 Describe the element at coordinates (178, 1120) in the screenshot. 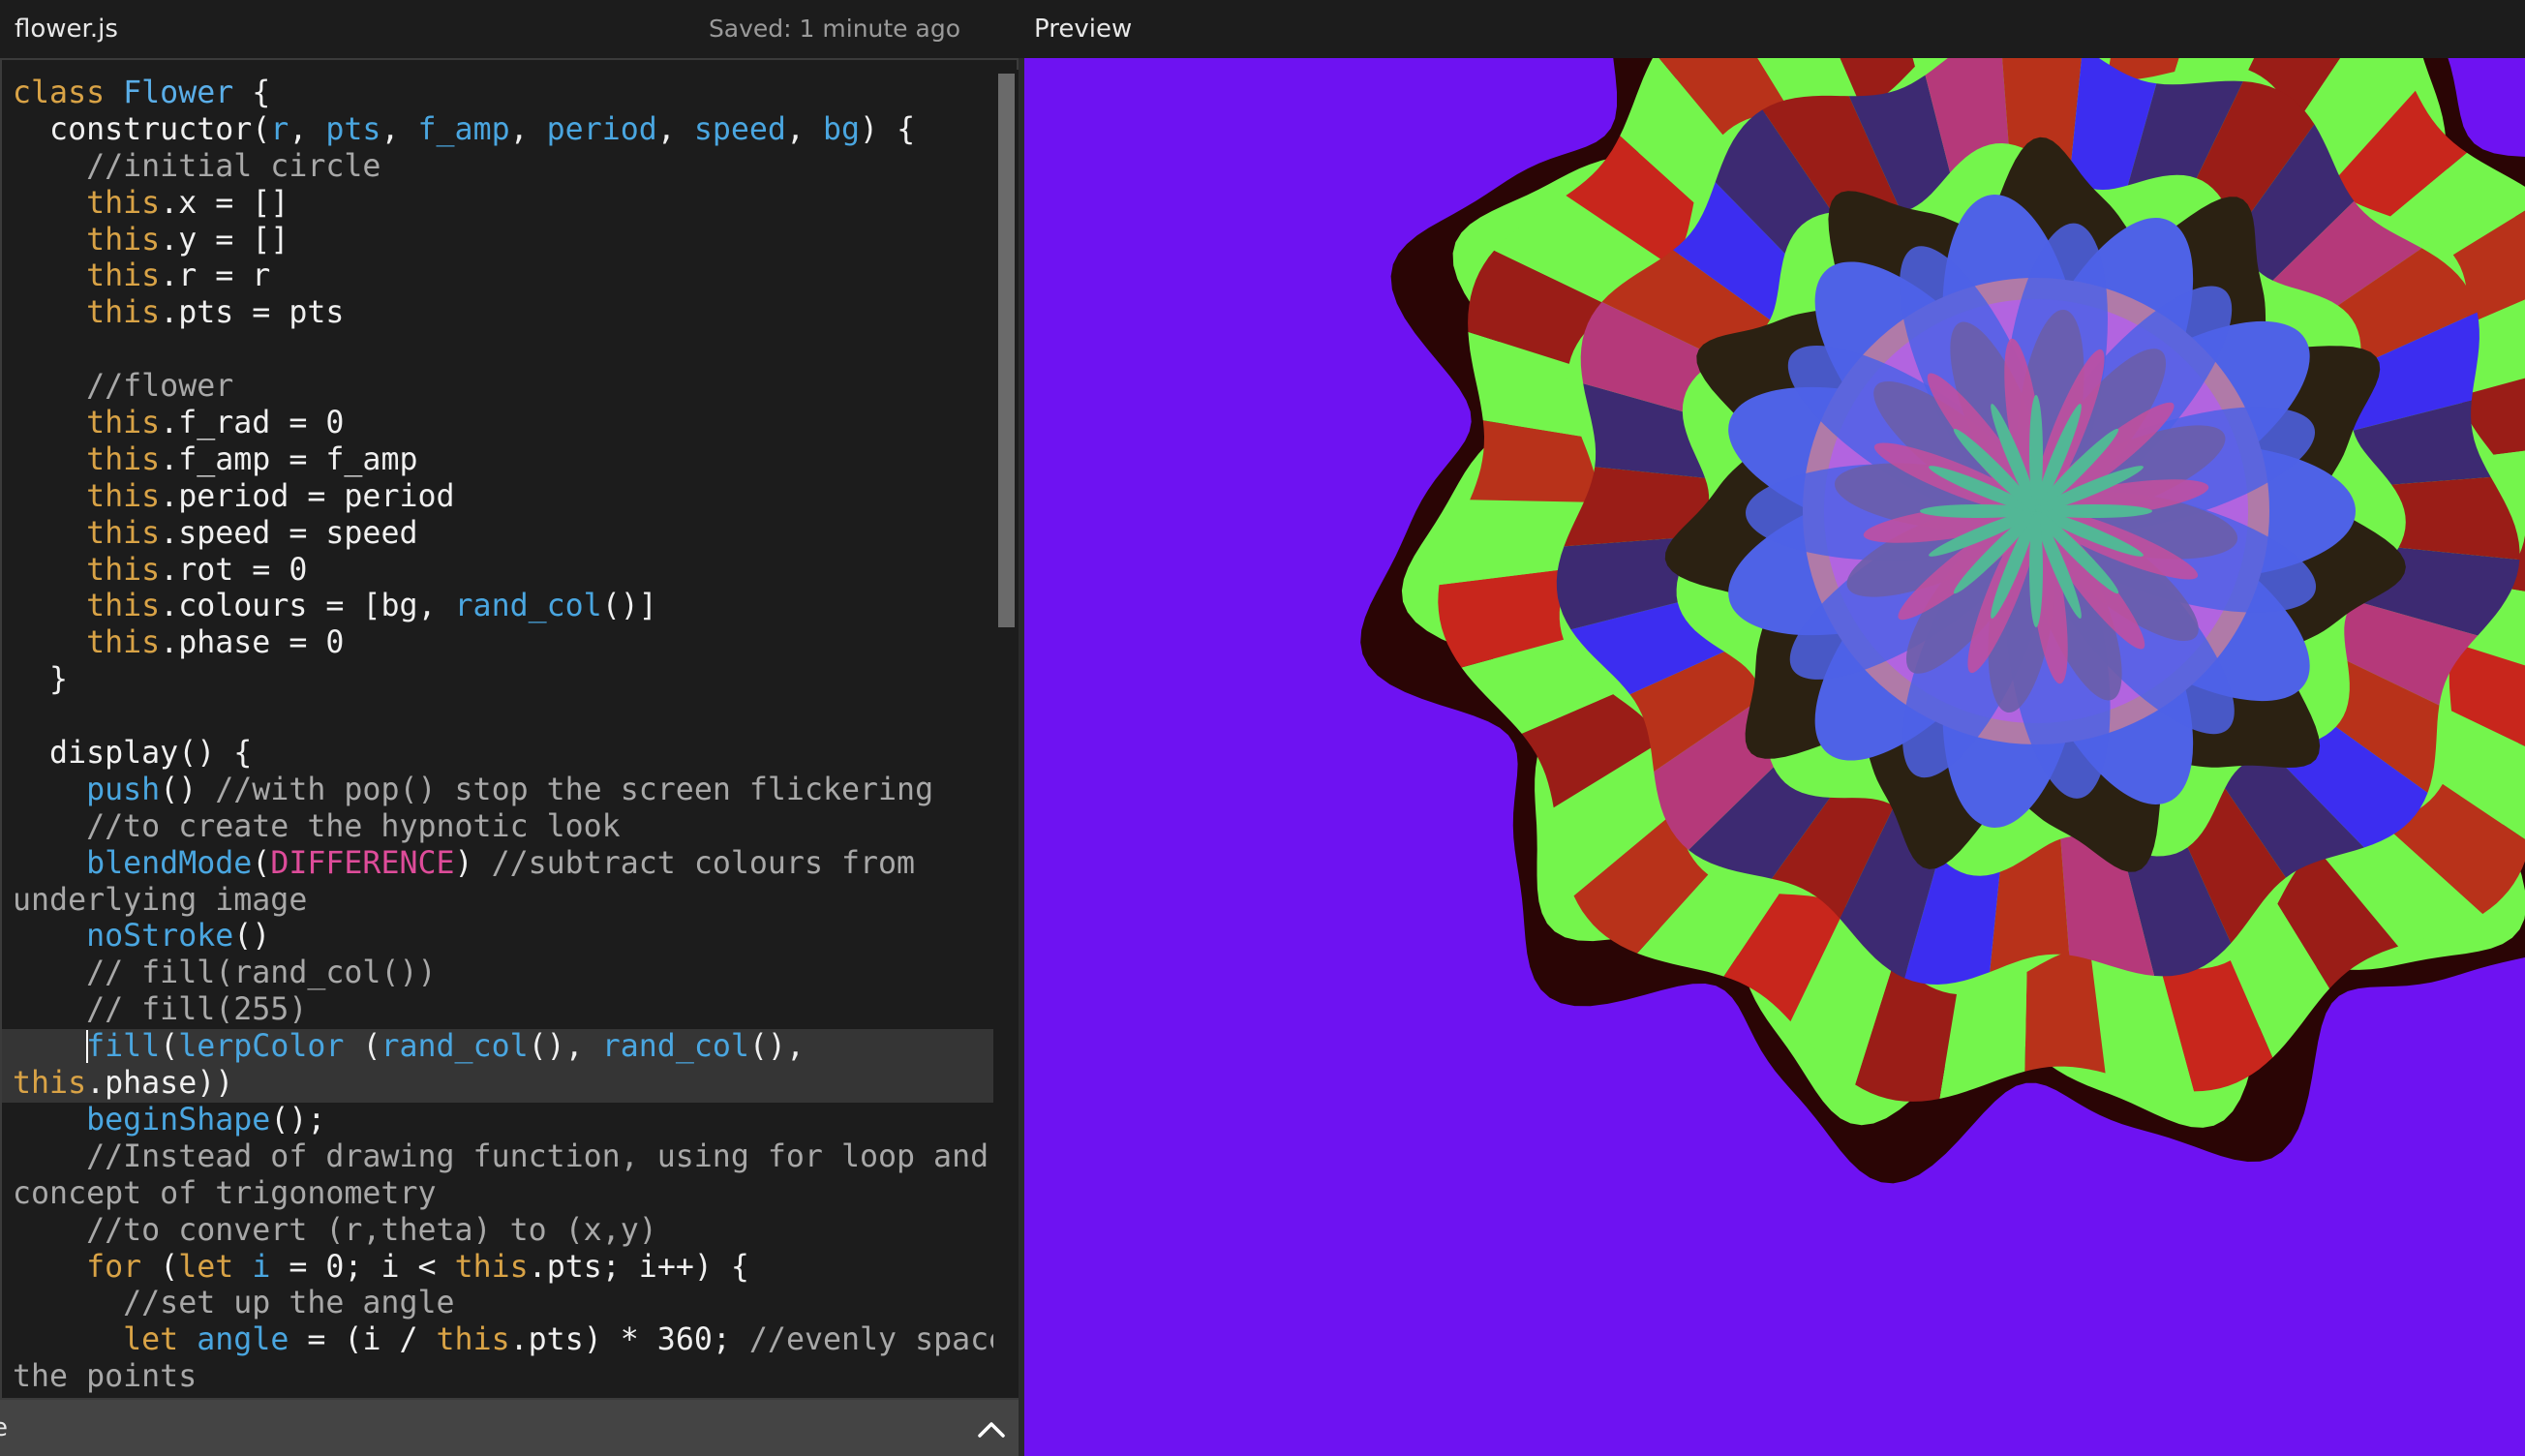

I see `code-token: beginShape` at that location.